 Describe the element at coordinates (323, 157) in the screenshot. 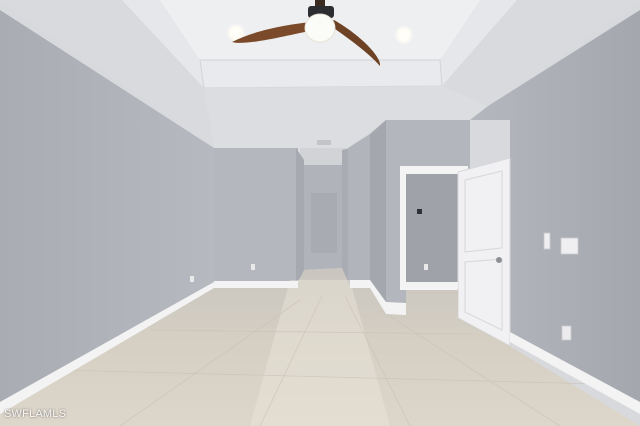

I see `hallway-ceiling` at that location.